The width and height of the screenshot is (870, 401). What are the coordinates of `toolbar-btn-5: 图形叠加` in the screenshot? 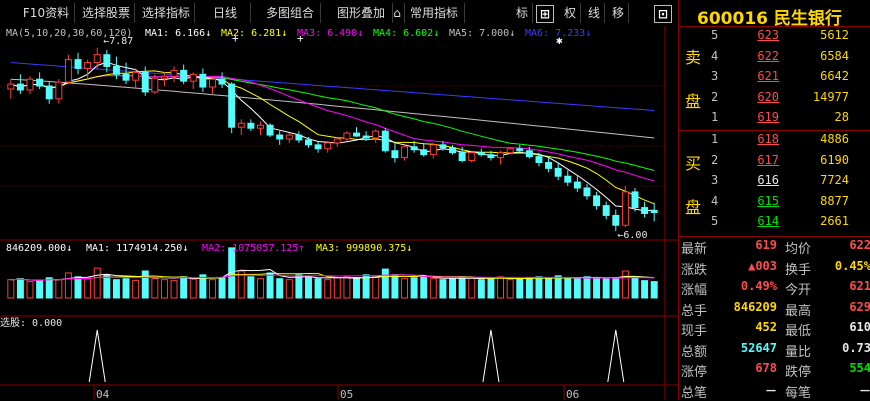 It's located at (361, 13).